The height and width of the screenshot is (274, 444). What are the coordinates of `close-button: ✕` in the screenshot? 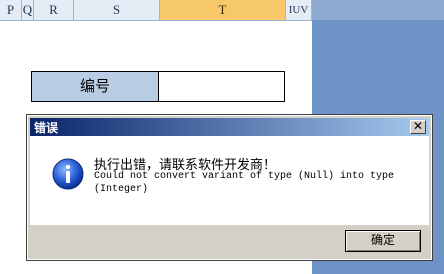 It's located at (418, 127).